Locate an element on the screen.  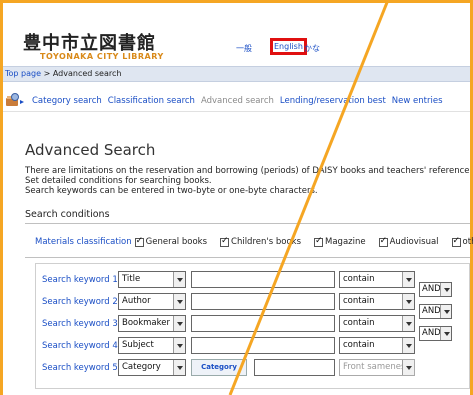
checkbox-label: General books is located at coordinates (176, 242).